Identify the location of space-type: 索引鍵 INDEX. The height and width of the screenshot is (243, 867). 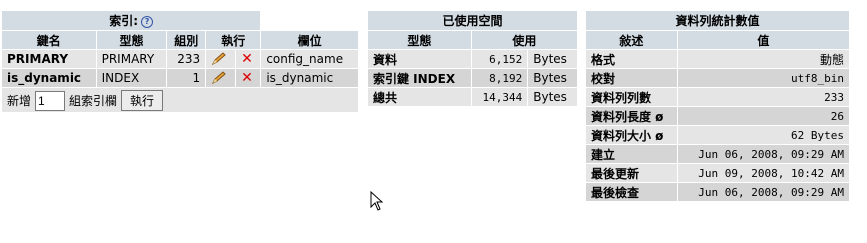
(419, 78).